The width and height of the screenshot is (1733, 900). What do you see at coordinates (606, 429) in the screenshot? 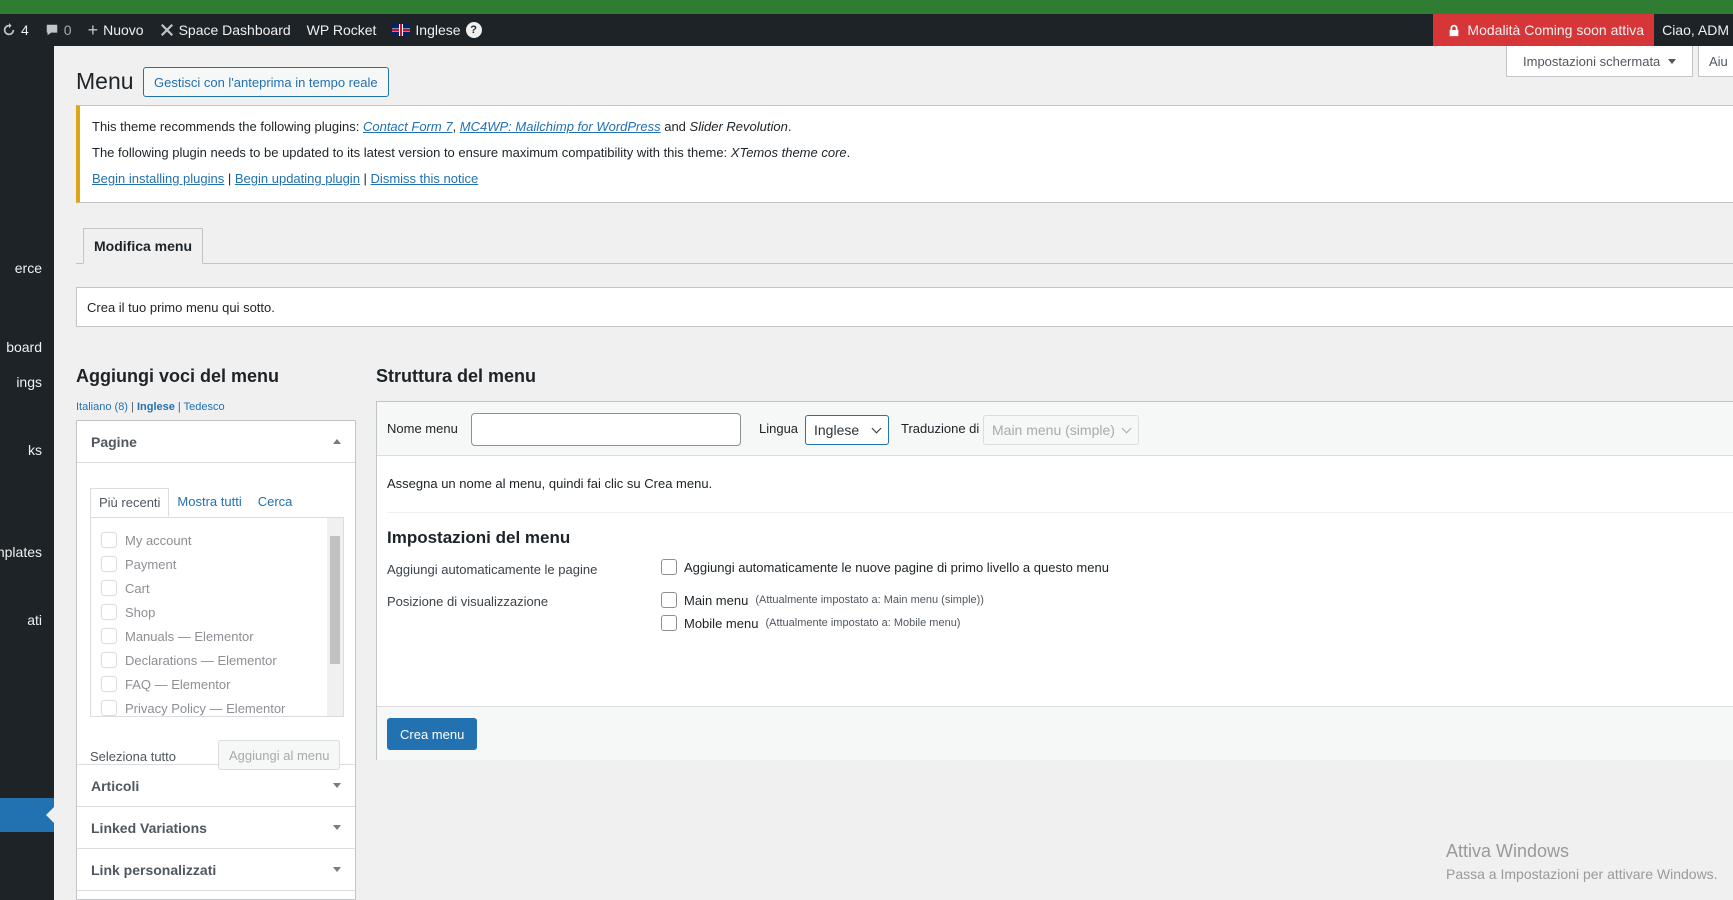
I see `menu-name-input` at bounding box center [606, 429].